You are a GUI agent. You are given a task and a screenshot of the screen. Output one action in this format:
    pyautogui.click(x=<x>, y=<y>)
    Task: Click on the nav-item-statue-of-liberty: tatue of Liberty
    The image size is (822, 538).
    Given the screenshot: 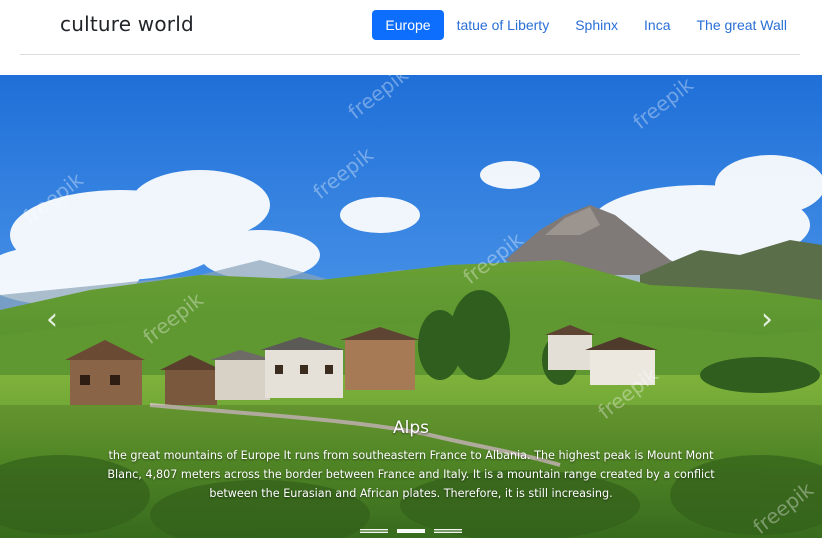 What is the action you would take?
    pyautogui.click(x=503, y=25)
    